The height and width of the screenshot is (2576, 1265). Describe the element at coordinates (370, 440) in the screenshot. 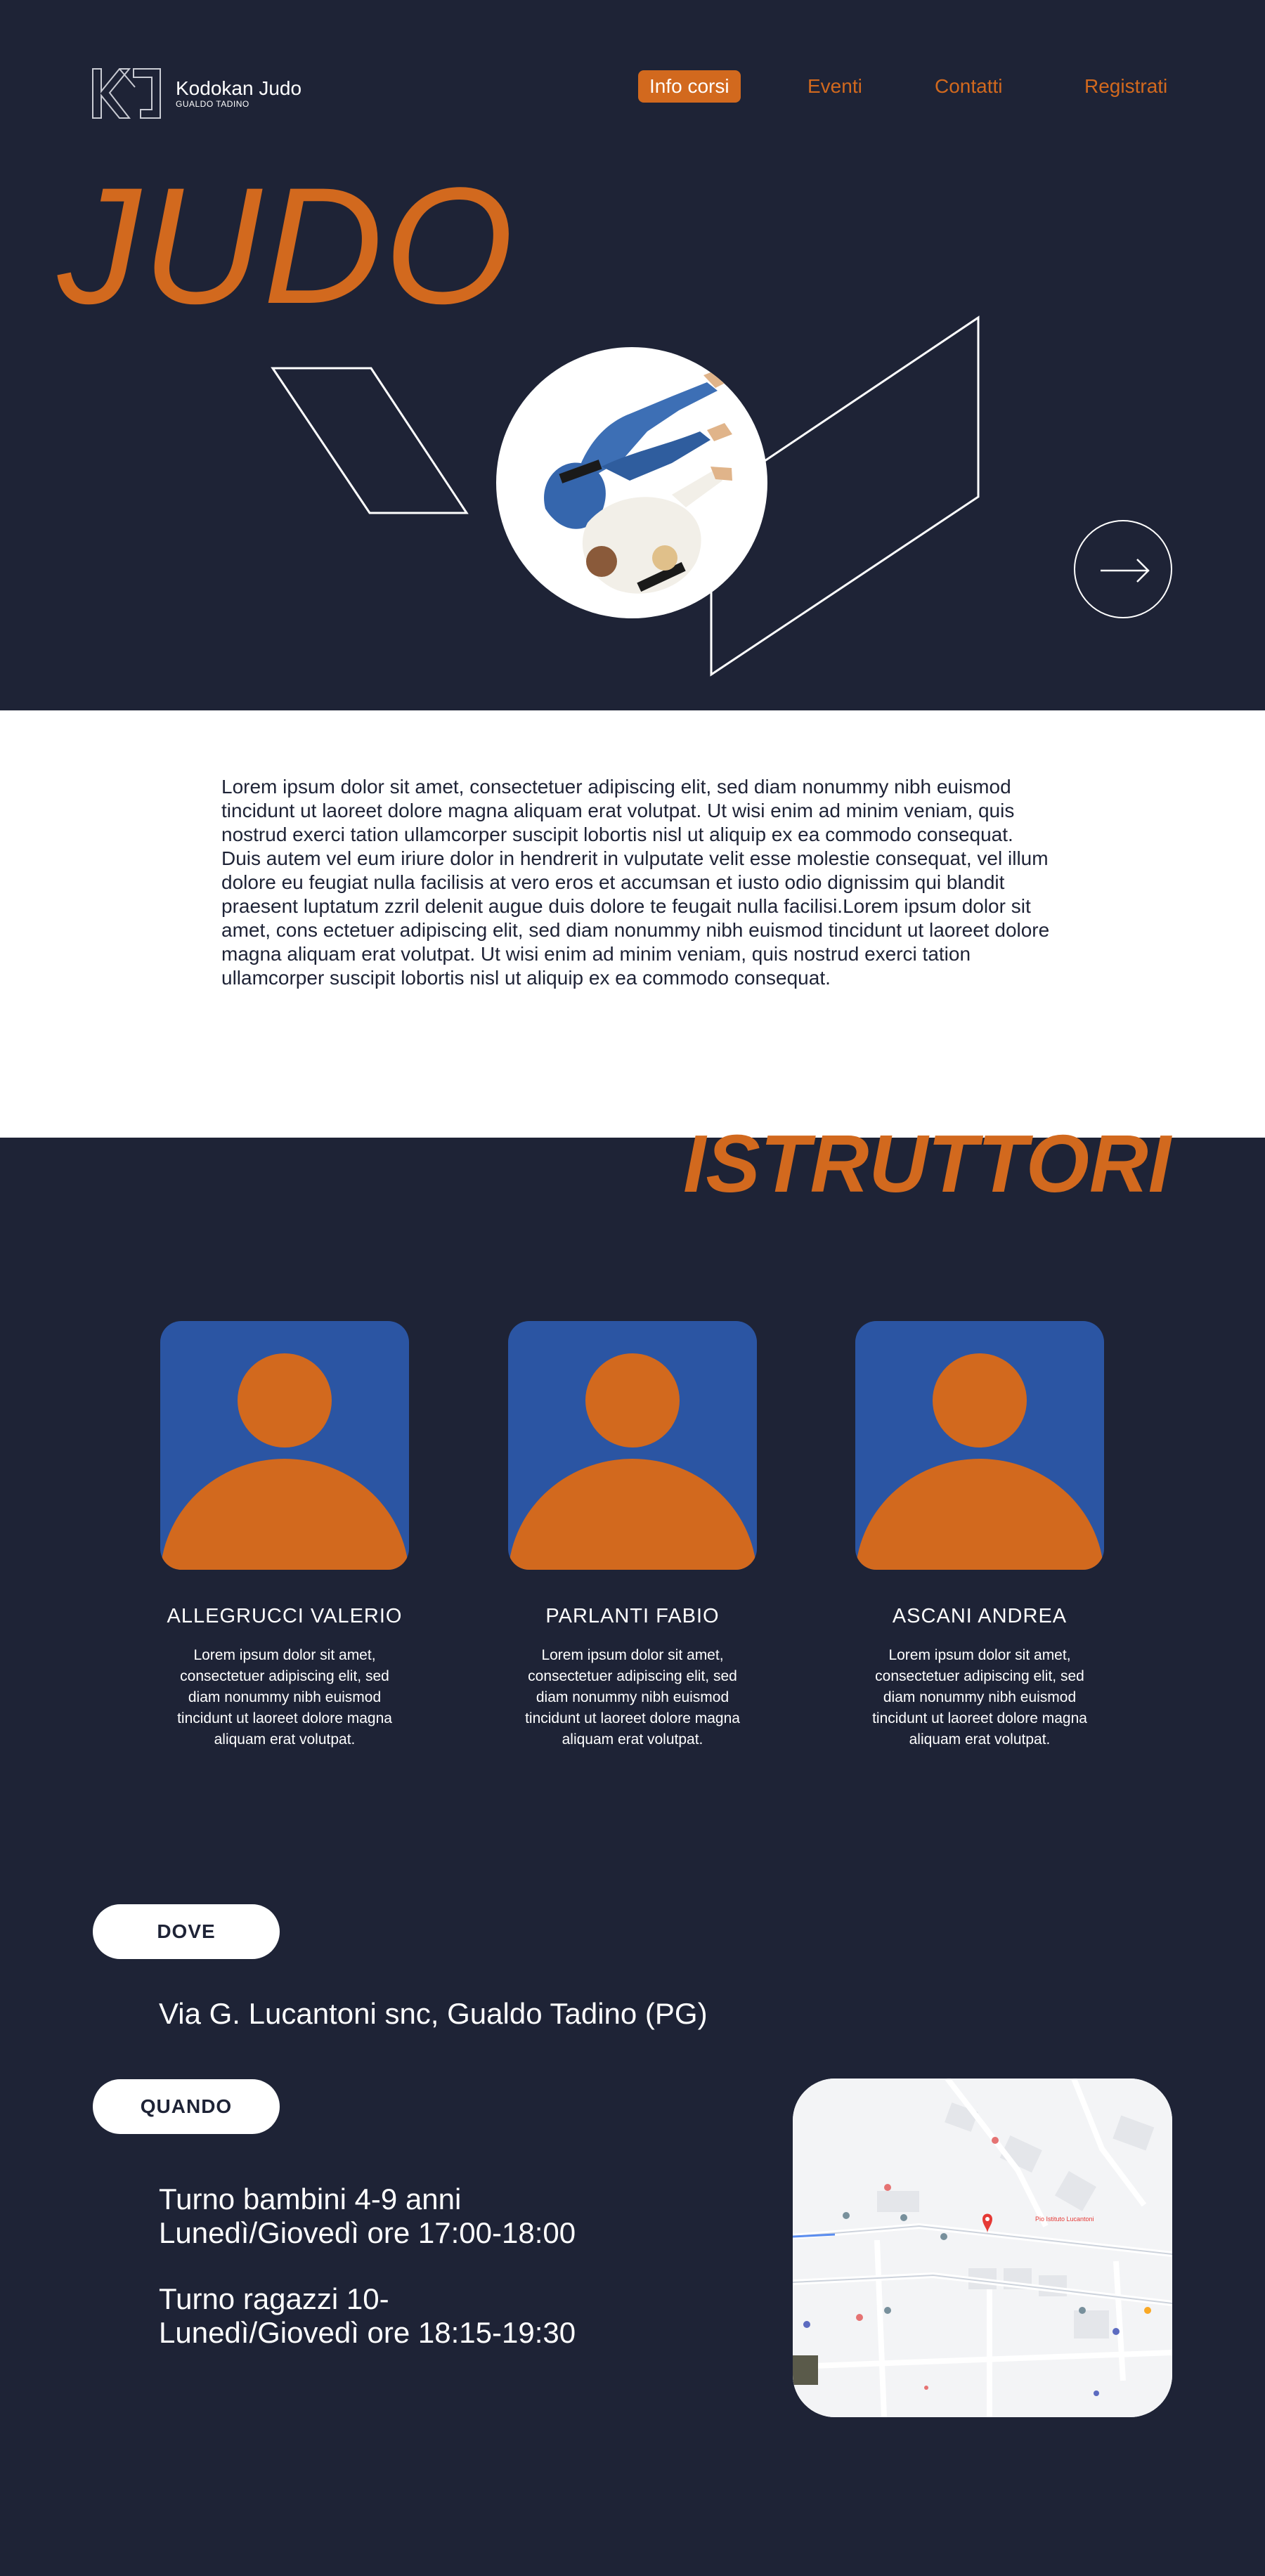

I see `left-parallelogram` at that location.